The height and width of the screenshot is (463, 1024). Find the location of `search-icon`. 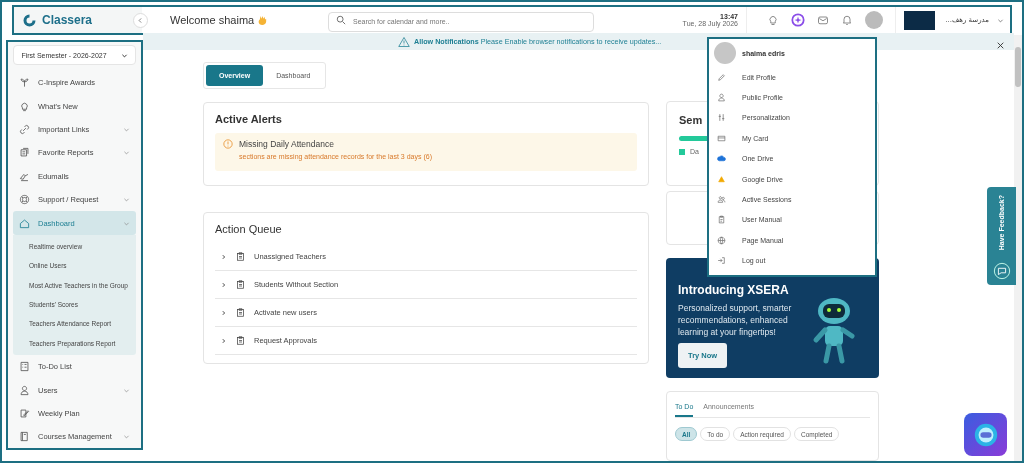

search-icon is located at coordinates (341, 20).